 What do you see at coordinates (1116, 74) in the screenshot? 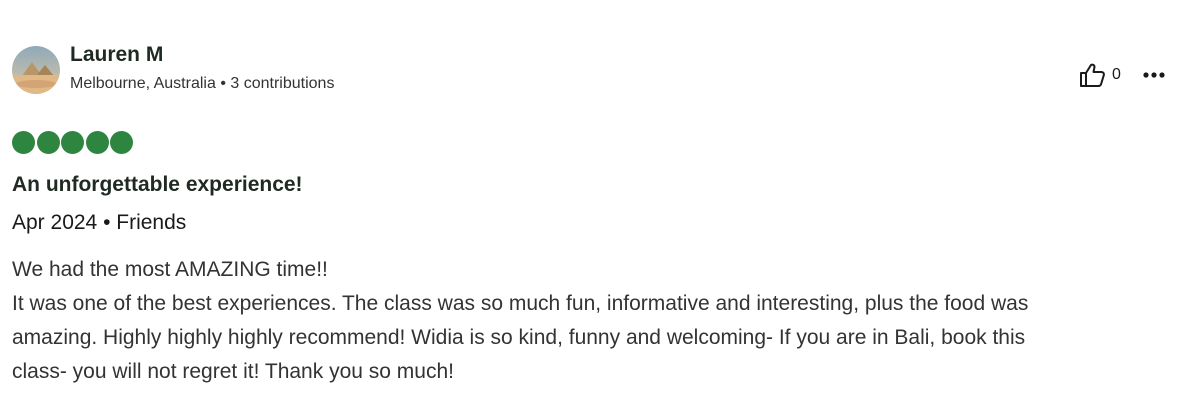
I see `helpful-count: 0` at bounding box center [1116, 74].